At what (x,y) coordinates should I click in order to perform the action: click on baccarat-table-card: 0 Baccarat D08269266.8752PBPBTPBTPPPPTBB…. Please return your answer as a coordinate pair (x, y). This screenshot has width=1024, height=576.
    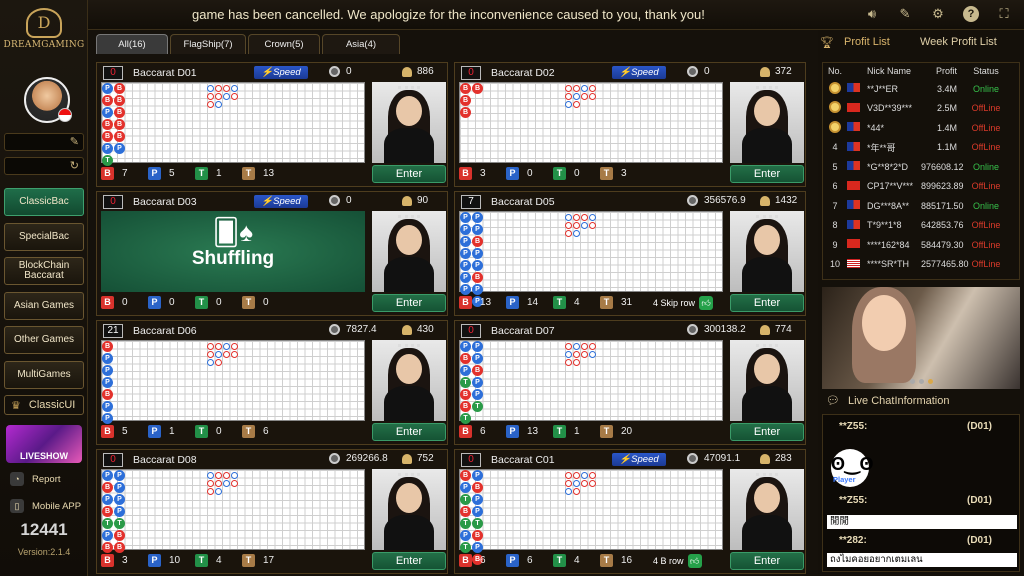
    Looking at the image, I should click on (272, 511).